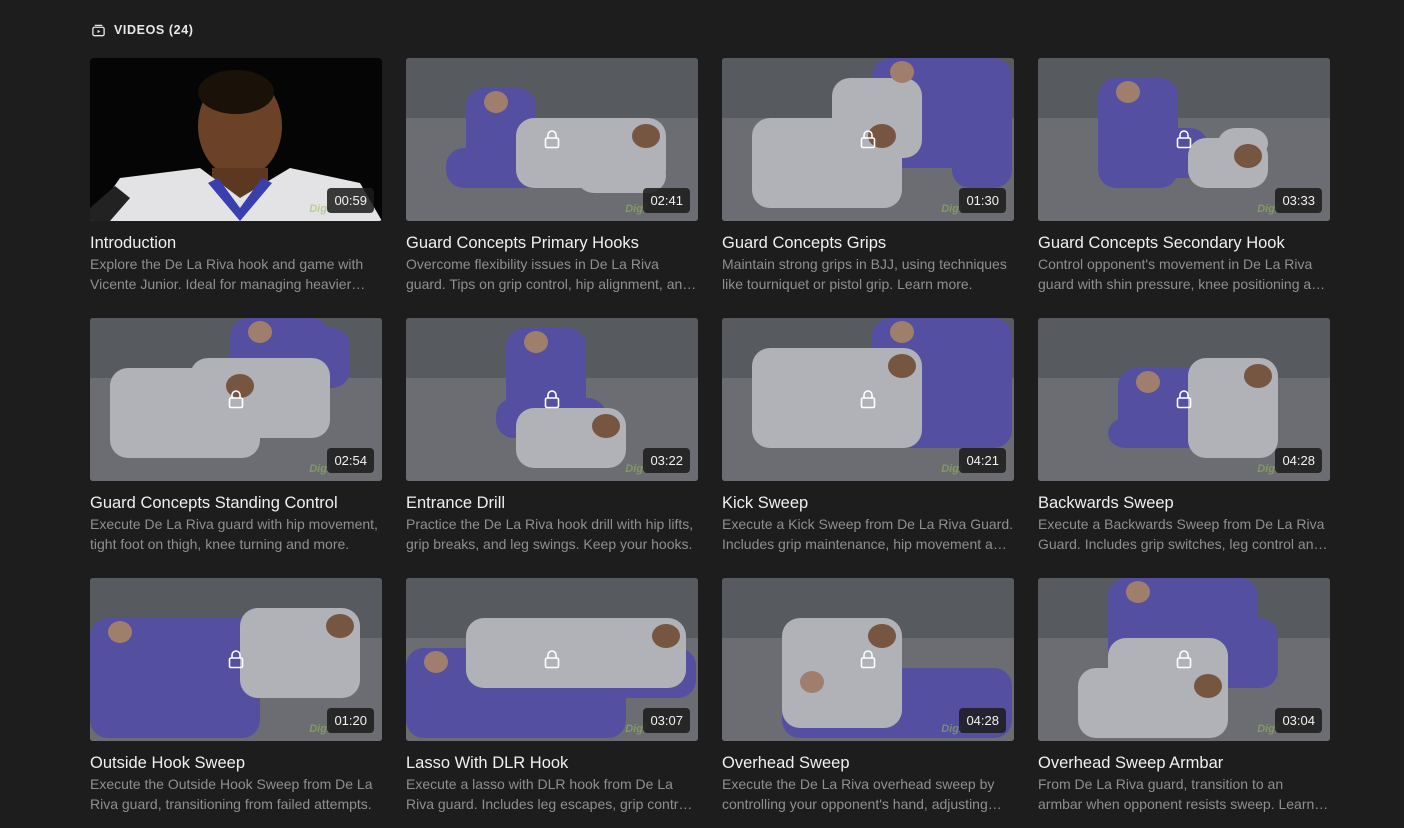 This screenshot has height=828, width=1404. I want to click on video-library-icon, so click(98, 30).